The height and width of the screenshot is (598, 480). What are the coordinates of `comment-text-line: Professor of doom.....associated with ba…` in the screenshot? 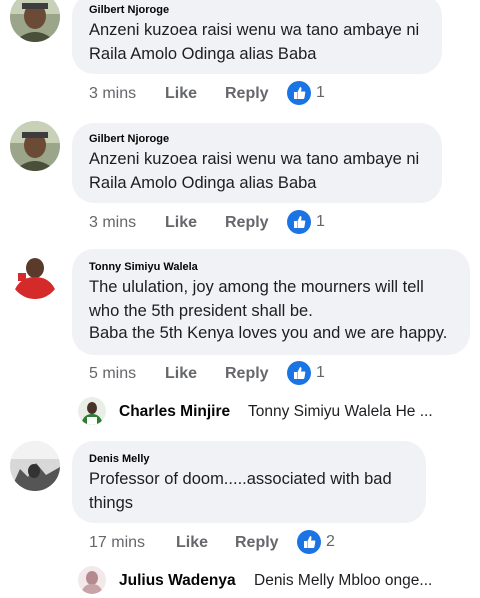 It's located at (240, 479).